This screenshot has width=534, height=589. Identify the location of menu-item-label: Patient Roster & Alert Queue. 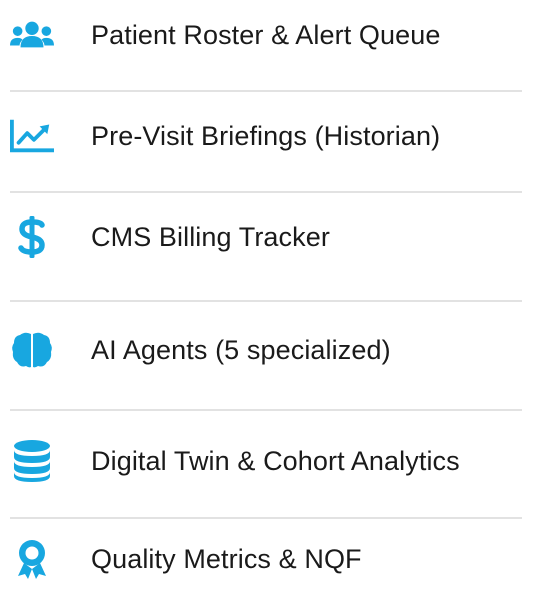
(266, 34).